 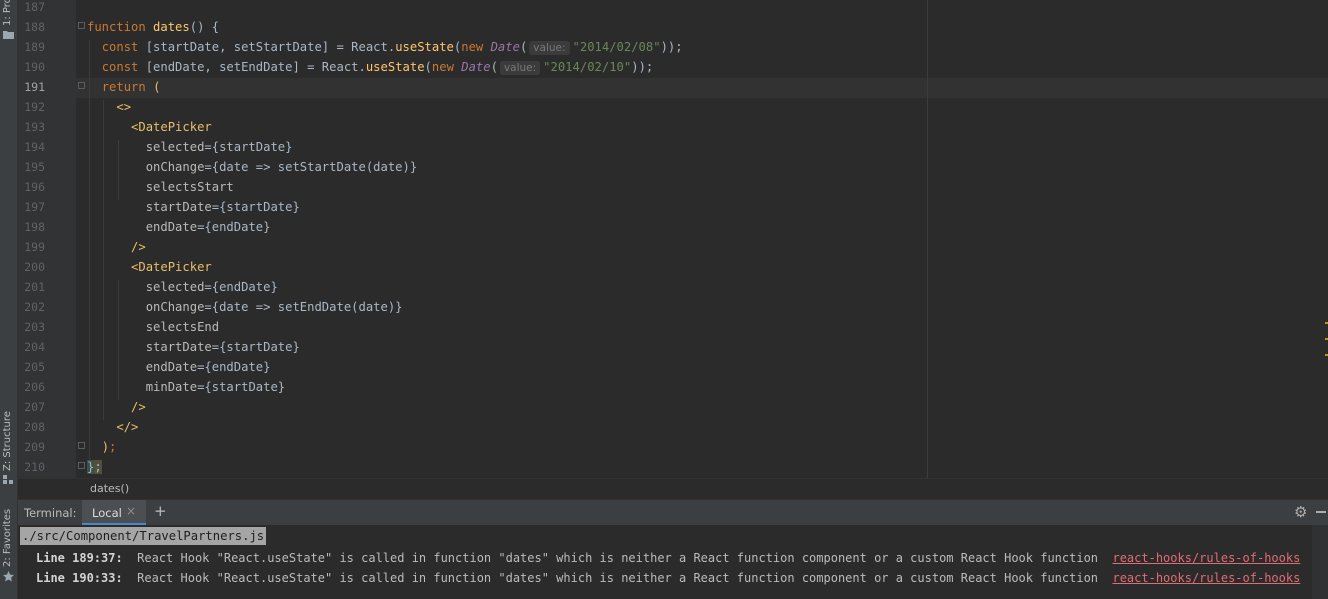 What do you see at coordinates (673, 347) in the screenshot?
I see `code-line: 204 startDate={startDate}` at bounding box center [673, 347].